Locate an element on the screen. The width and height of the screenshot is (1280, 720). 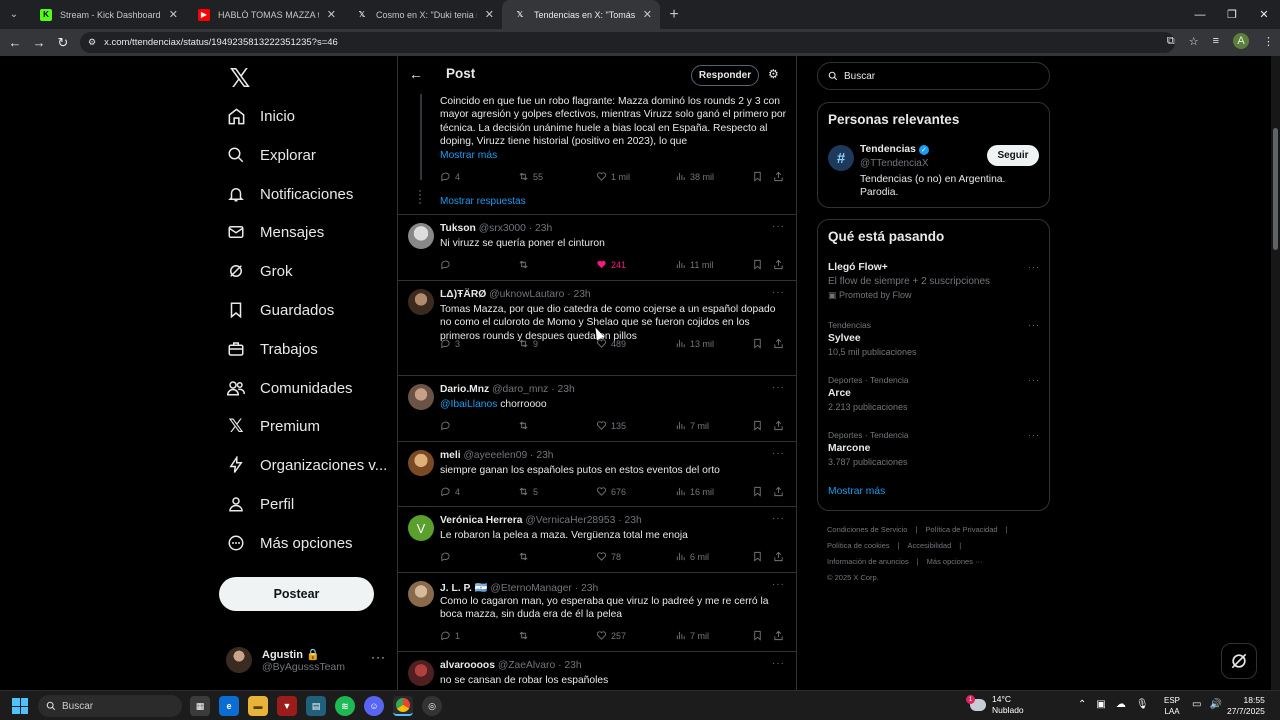
nav-item-mas-opciones: Más opciones is located at coordinates (289, 543).